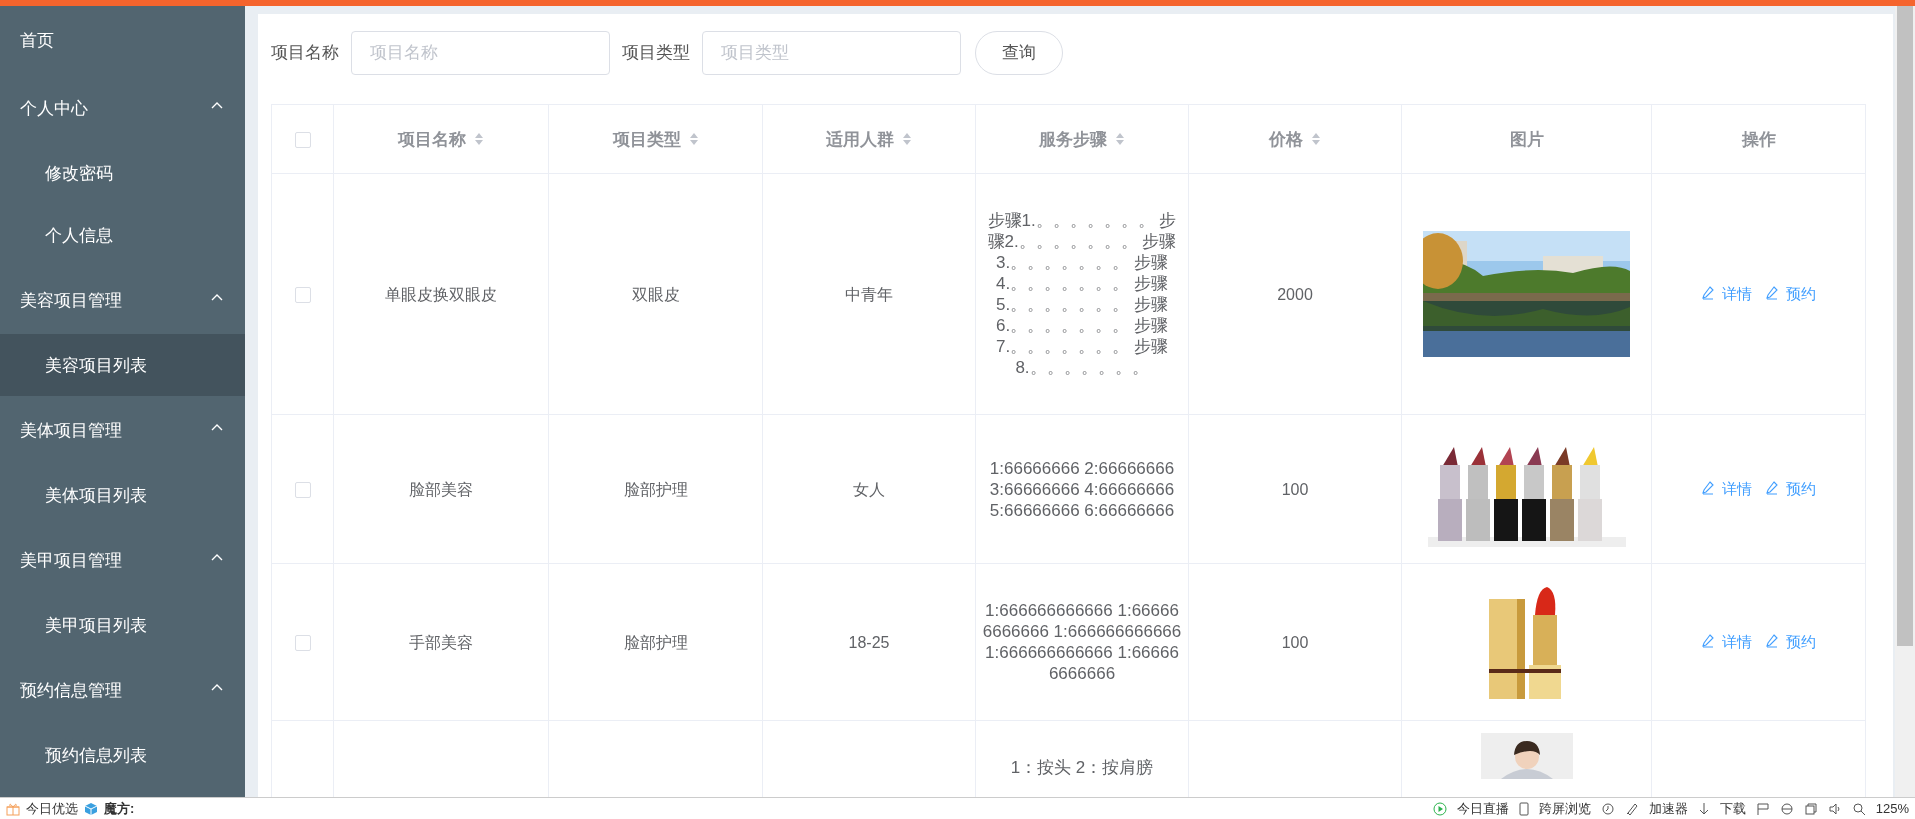 The width and height of the screenshot is (1915, 819). Describe the element at coordinates (1703, 808) in the screenshot. I see `download-icon` at that location.